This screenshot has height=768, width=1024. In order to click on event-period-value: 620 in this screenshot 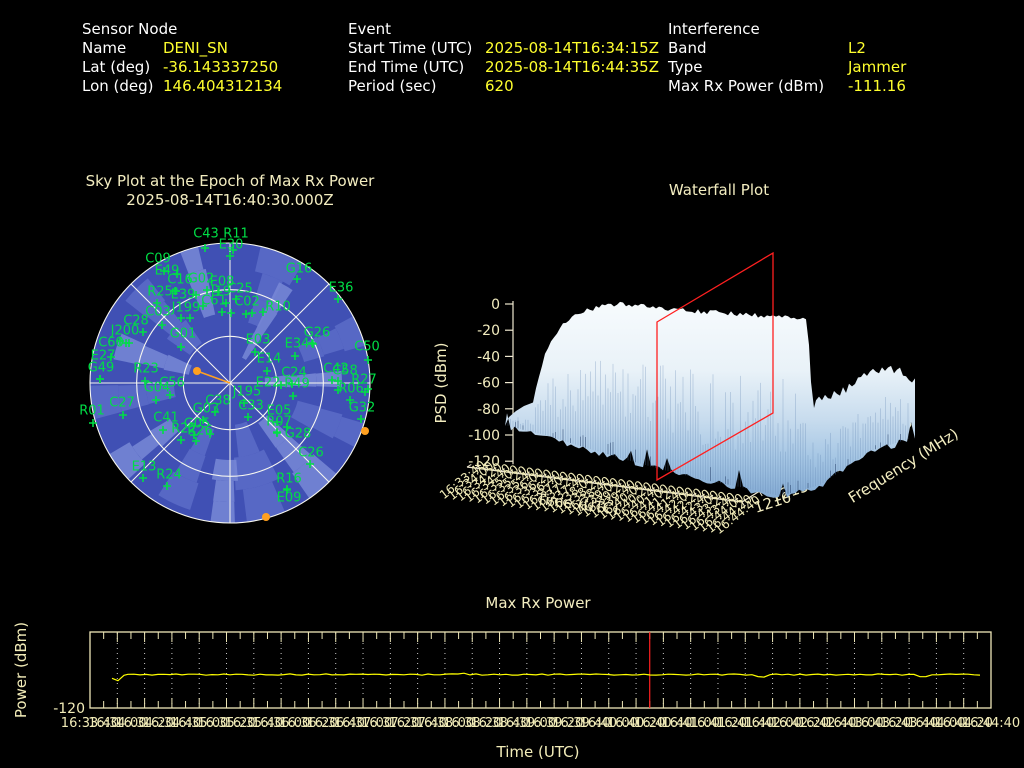, I will do `click(499, 86)`.